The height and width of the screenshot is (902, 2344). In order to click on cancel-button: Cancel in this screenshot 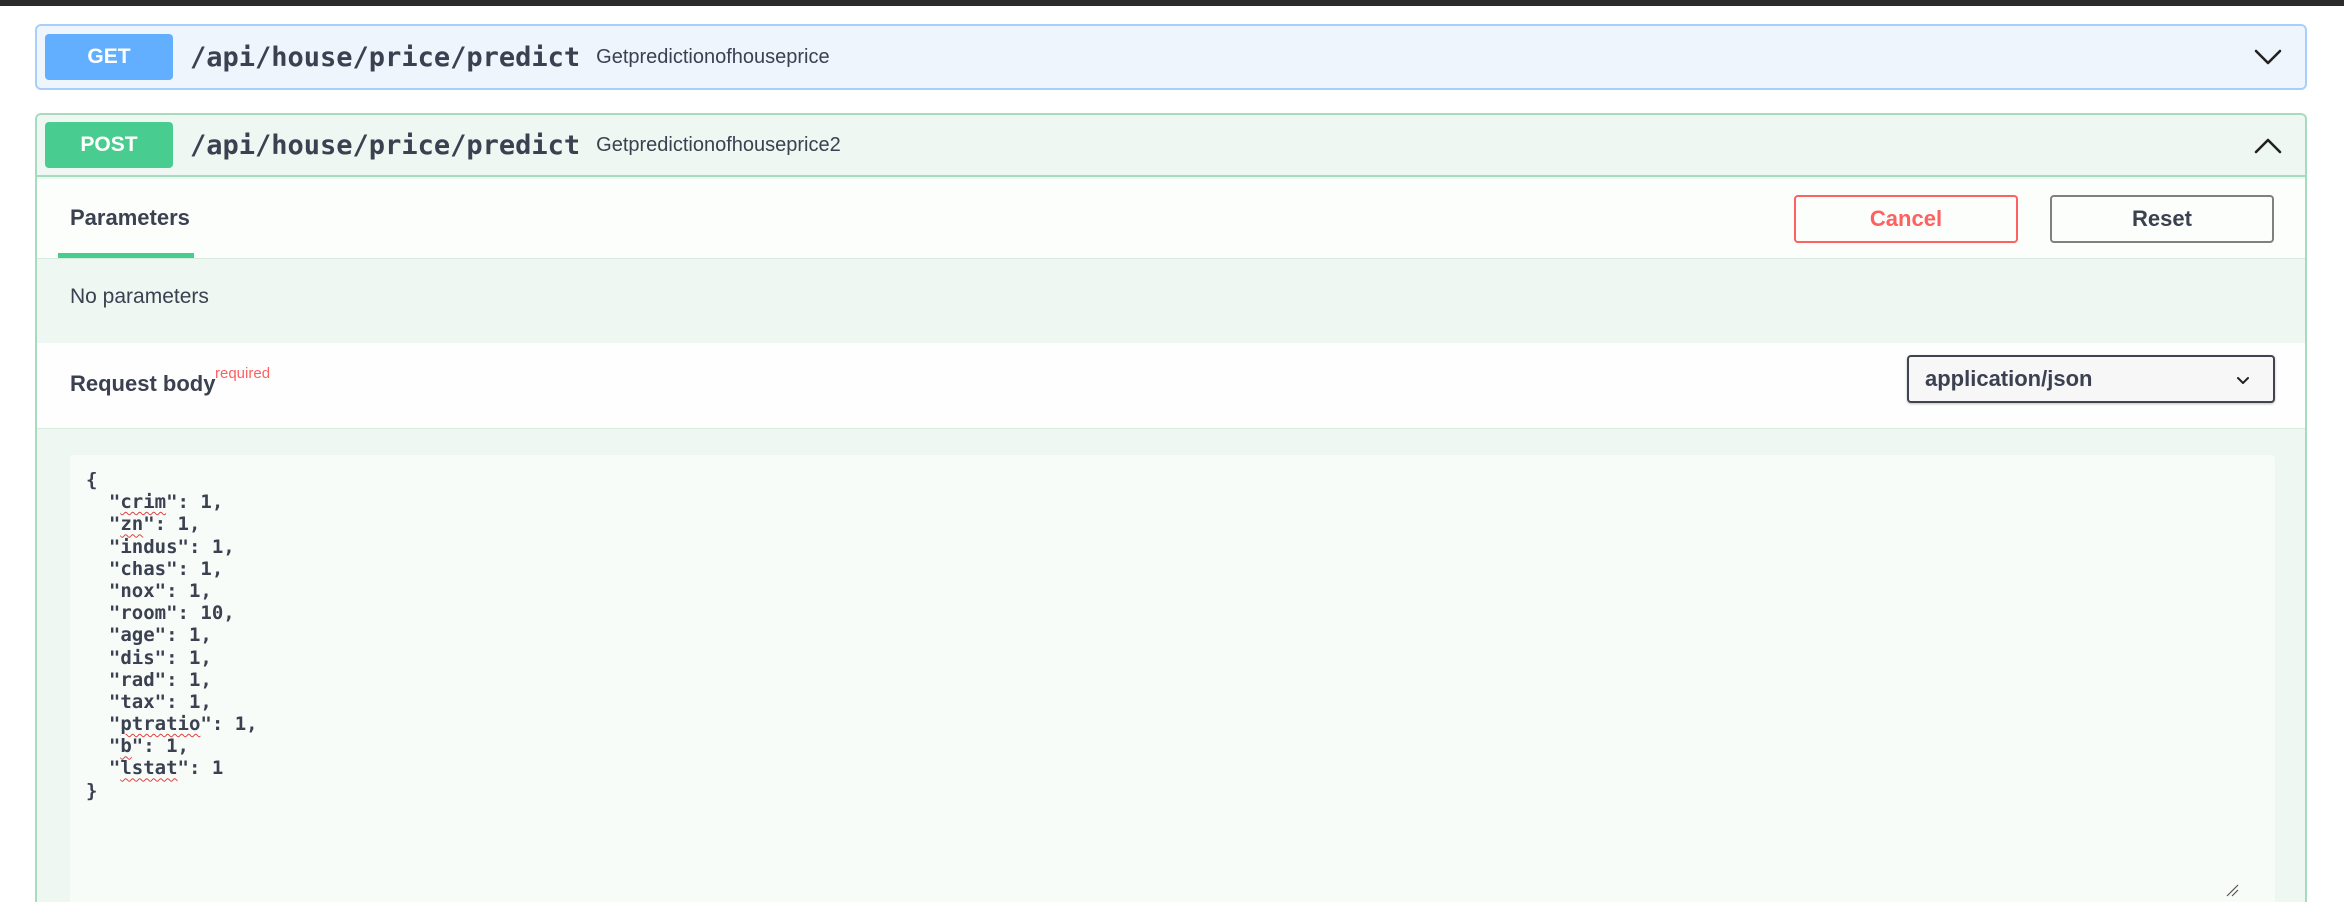, I will do `click(1906, 219)`.